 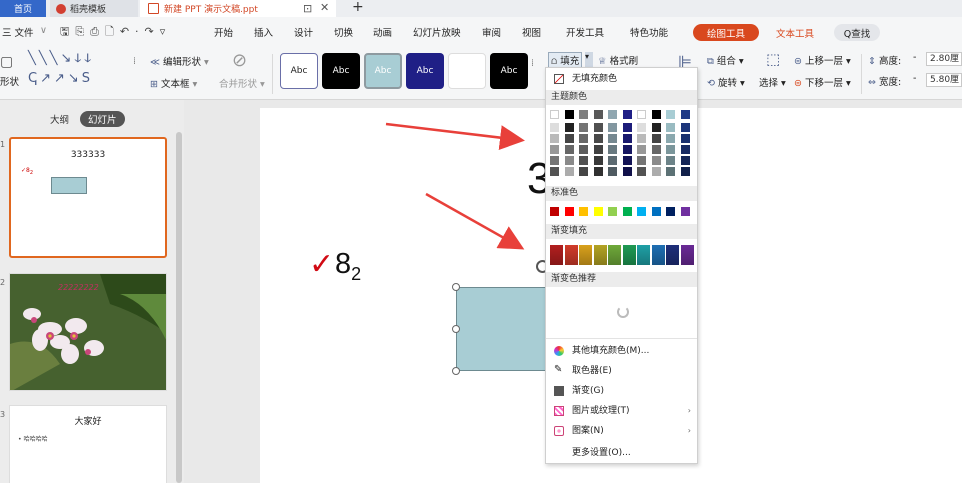 What do you see at coordinates (179, 307) in the screenshot?
I see `panel-scrollbar` at bounding box center [179, 307].